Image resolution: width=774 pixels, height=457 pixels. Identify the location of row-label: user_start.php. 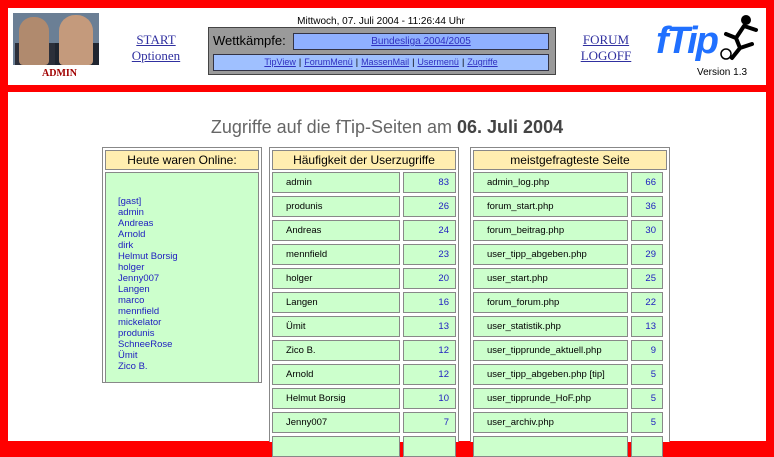
(550, 278).